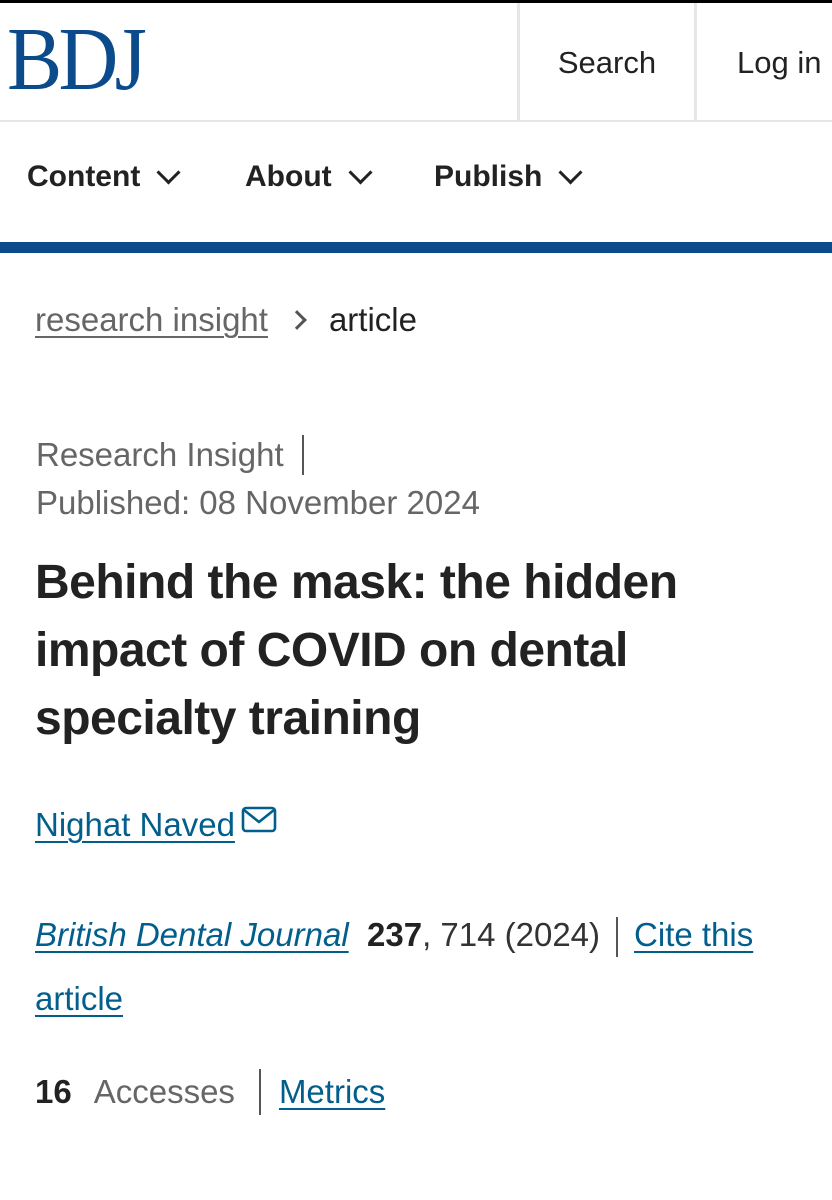 This screenshot has width=832, height=1200. I want to click on article-metrics: 16 Accesses Metrics, so click(210, 1092).